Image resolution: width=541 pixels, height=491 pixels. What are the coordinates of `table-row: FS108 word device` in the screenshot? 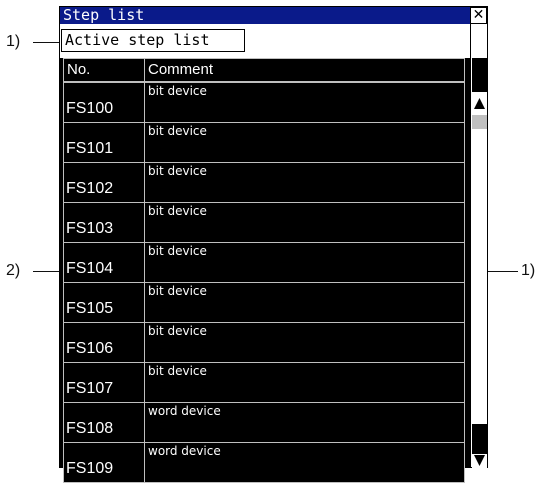 It's located at (265, 422).